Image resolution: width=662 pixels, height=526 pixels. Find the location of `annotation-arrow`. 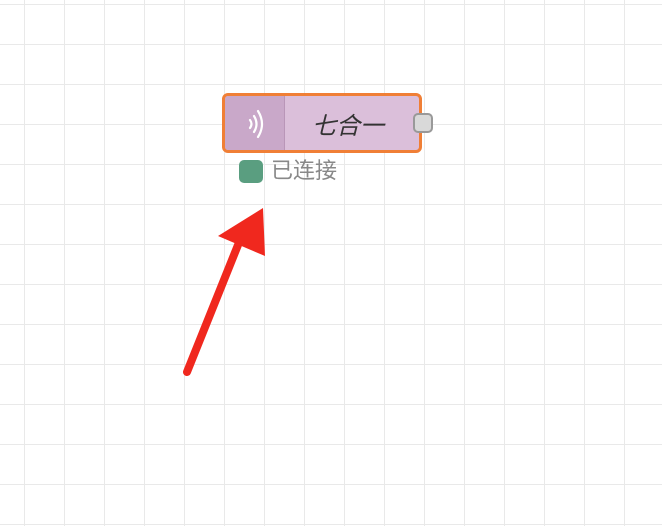

annotation-arrow is located at coordinates (224, 292).